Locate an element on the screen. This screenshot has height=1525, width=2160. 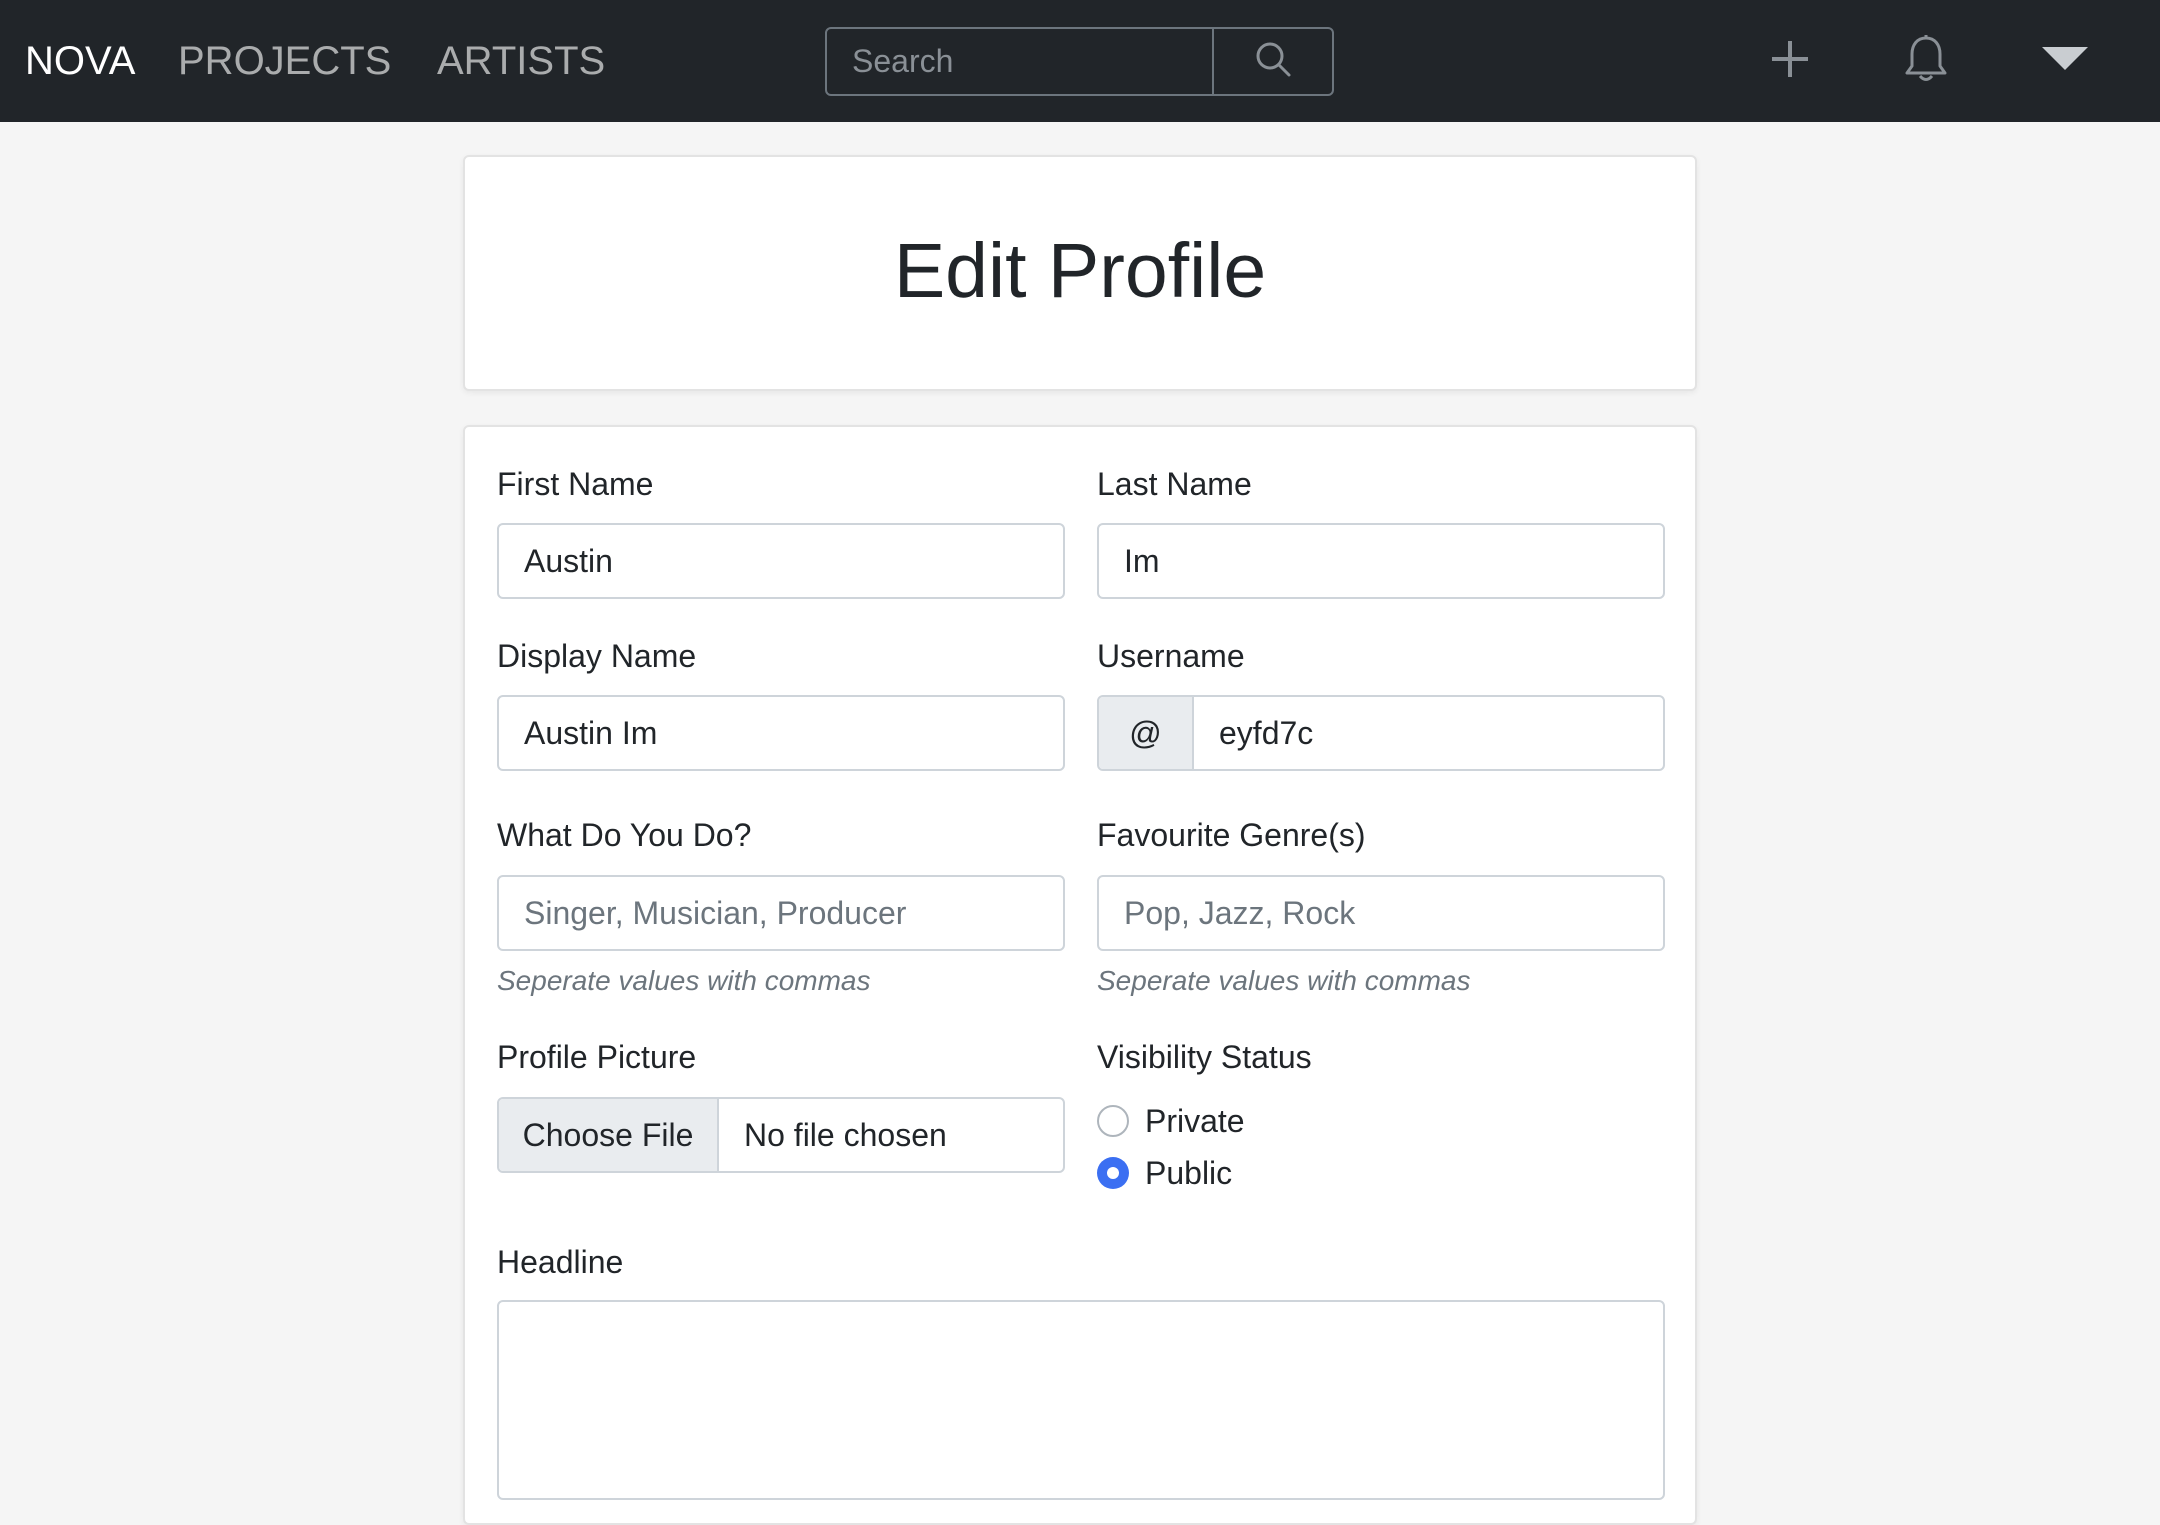
plus-icon is located at coordinates (1790, 61).